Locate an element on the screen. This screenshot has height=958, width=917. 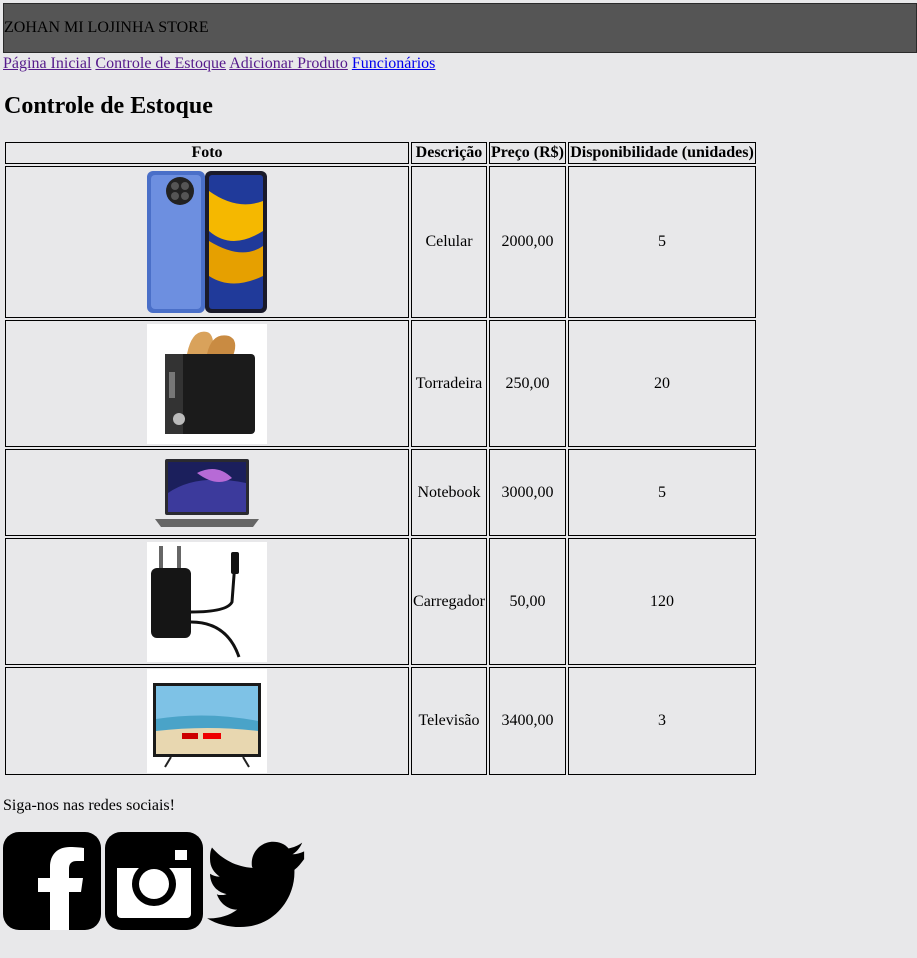
nav-link-home: Página Inicial is located at coordinates (47, 63).